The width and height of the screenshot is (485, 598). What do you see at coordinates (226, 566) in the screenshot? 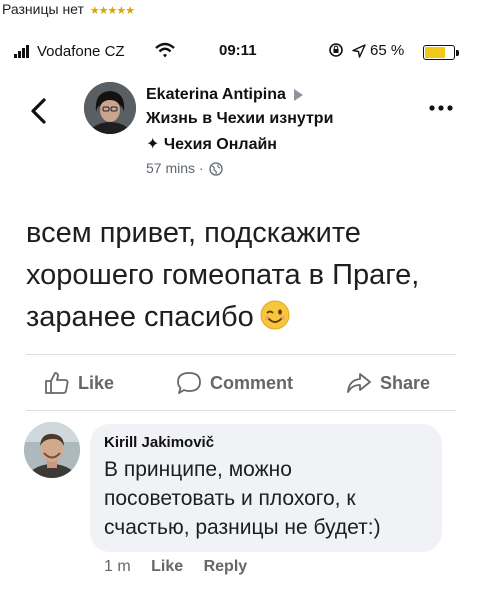
I see `comment-reply-button: Reply` at bounding box center [226, 566].